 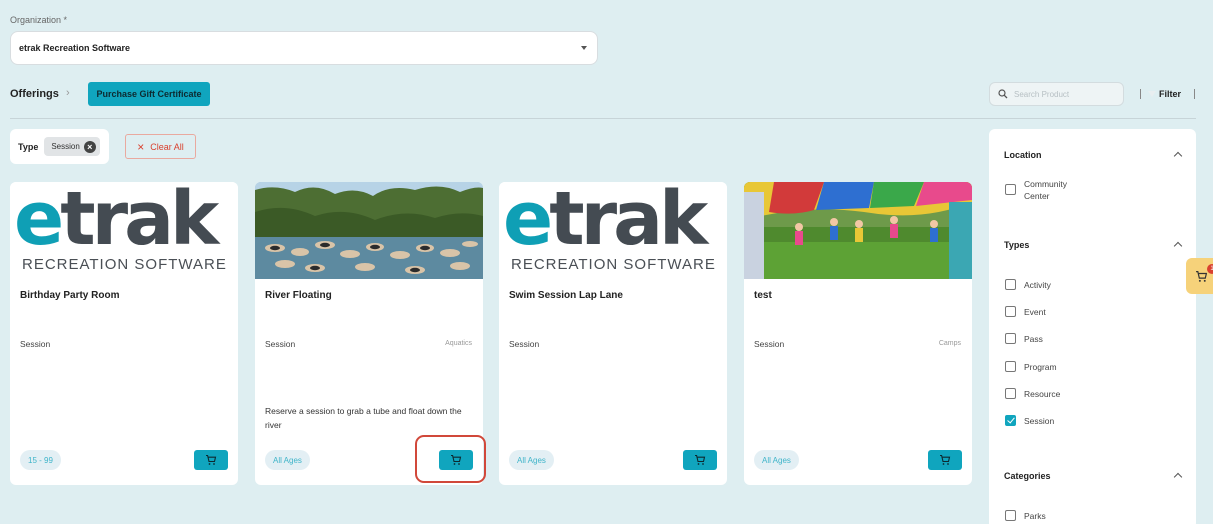 What do you see at coordinates (39, 20) in the screenshot?
I see `organization-label: Organization *` at bounding box center [39, 20].